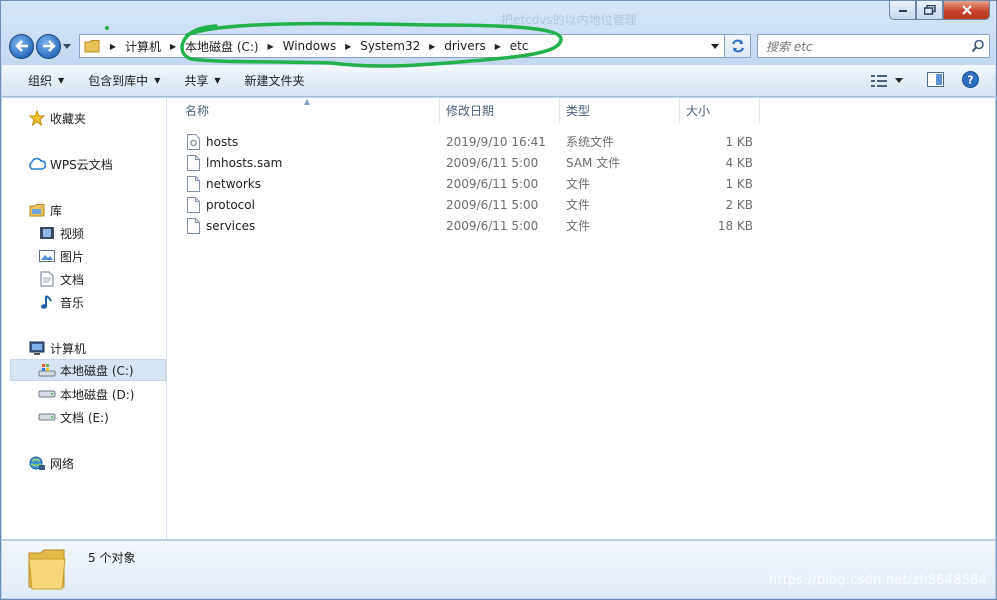 The height and width of the screenshot is (600, 997). I want to click on sidebar-item-pictures: 图片, so click(84, 256).